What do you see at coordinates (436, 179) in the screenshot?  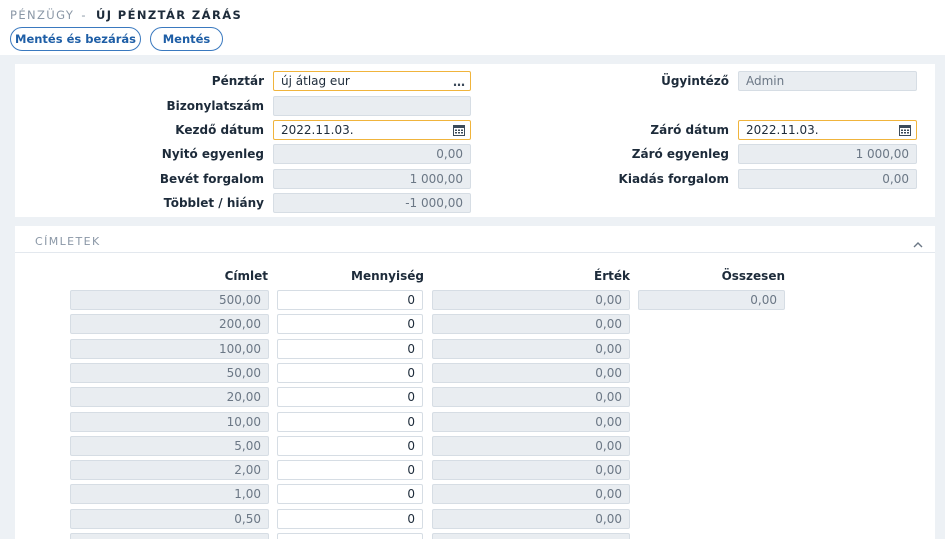 I see `bevet-forgalom-value: 1 000,00` at bounding box center [436, 179].